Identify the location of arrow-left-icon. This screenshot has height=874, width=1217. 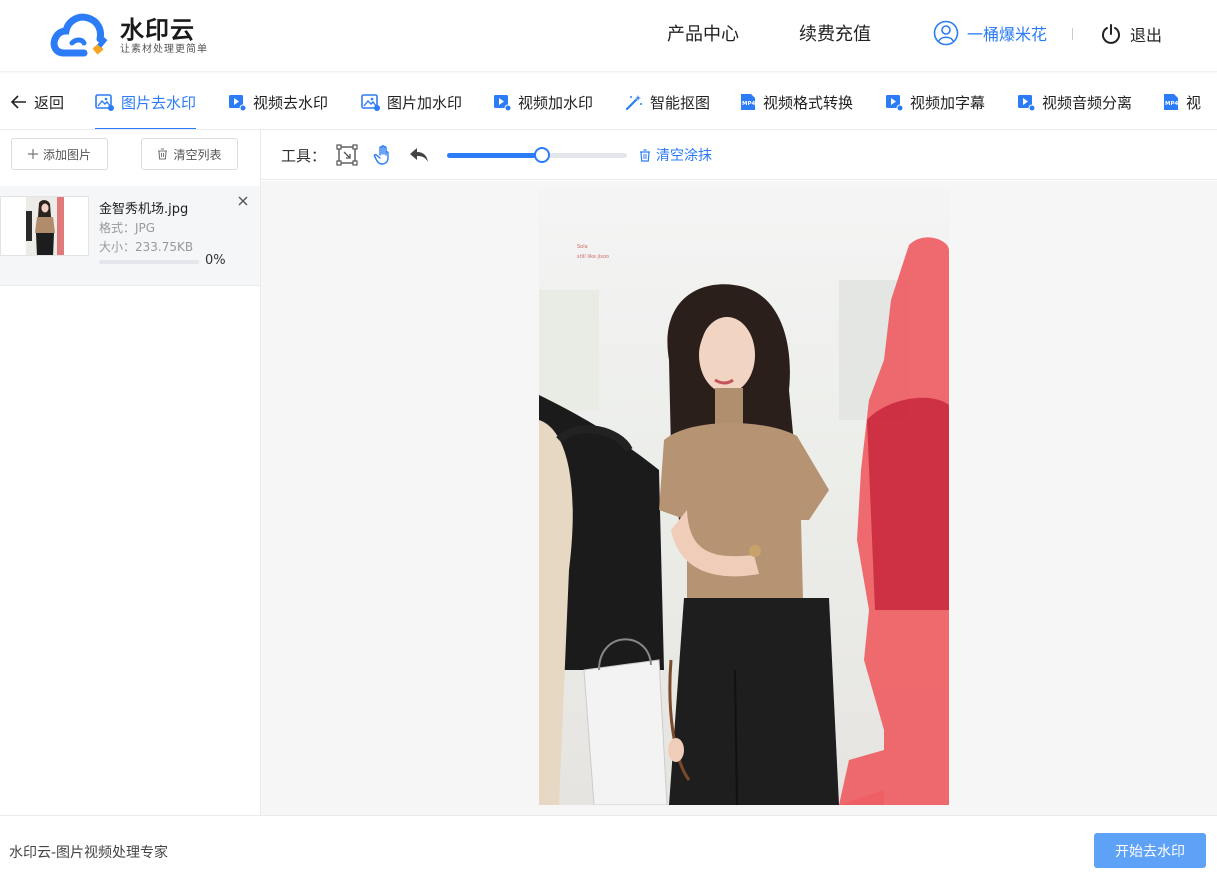
(19, 102).